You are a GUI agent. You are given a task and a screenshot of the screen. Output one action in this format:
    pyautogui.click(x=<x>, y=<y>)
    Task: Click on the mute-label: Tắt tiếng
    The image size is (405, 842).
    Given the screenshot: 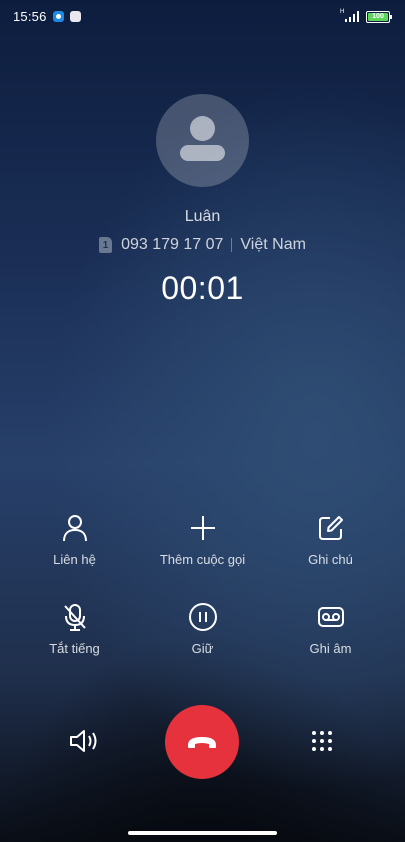 What is the action you would take?
    pyautogui.click(x=74, y=648)
    